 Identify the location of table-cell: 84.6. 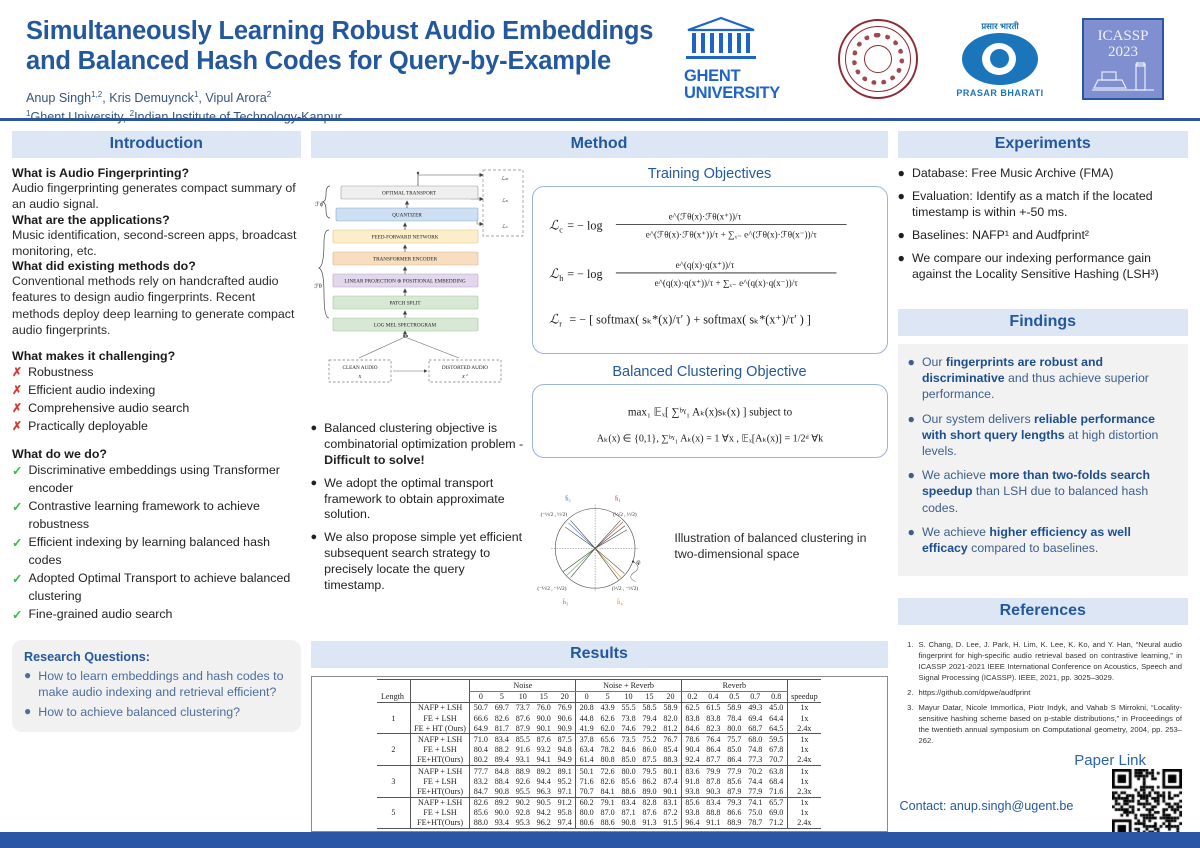
(691, 728).